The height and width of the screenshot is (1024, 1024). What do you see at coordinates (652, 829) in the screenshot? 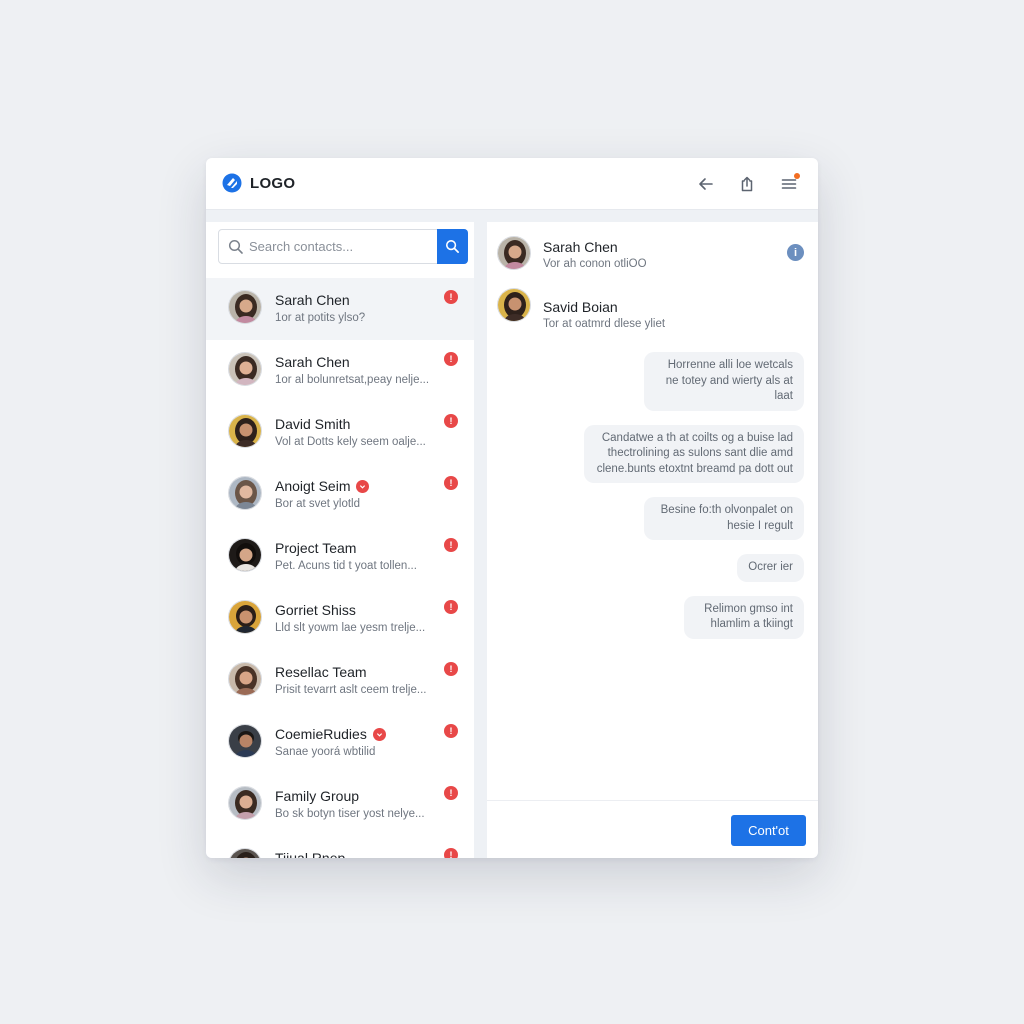
I see `chat-footer: Cont'ot` at bounding box center [652, 829].